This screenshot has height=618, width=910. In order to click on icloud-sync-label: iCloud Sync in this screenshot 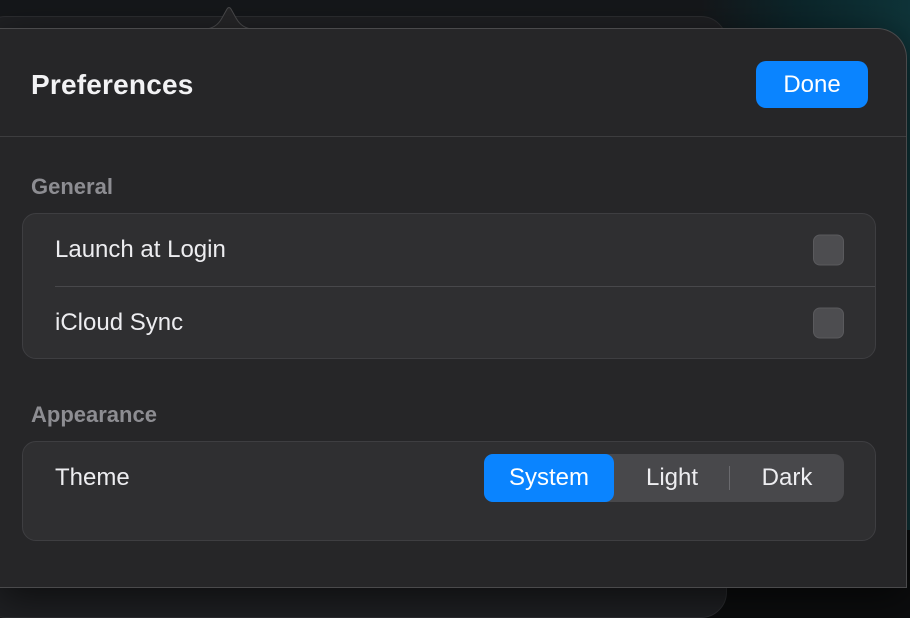, I will do `click(119, 322)`.